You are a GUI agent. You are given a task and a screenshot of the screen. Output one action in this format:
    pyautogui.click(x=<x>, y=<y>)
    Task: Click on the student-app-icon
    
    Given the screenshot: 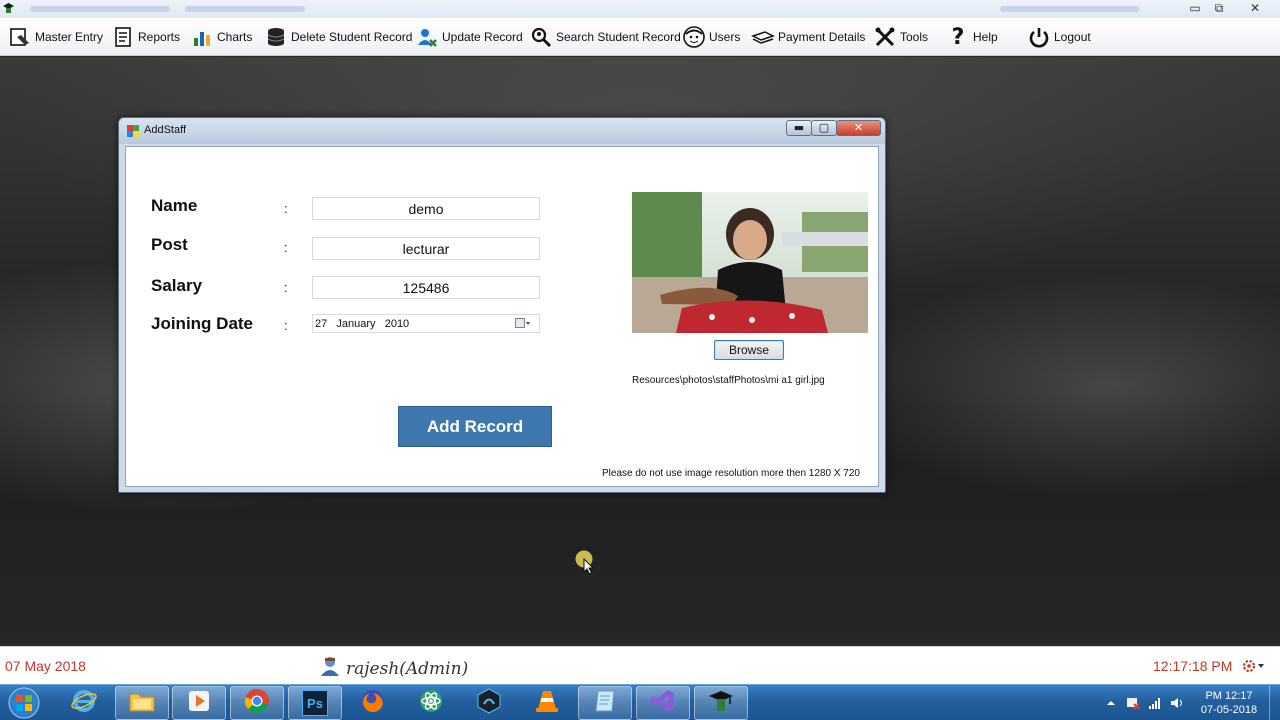 What is the action you would take?
    pyautogui.click(x=721, y=703)
    